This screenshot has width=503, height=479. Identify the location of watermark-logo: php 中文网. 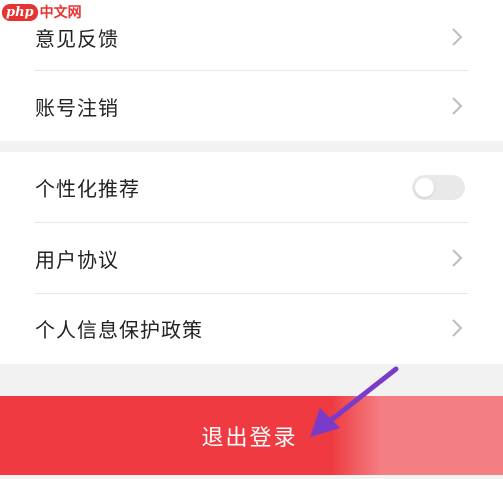
(42, 12).